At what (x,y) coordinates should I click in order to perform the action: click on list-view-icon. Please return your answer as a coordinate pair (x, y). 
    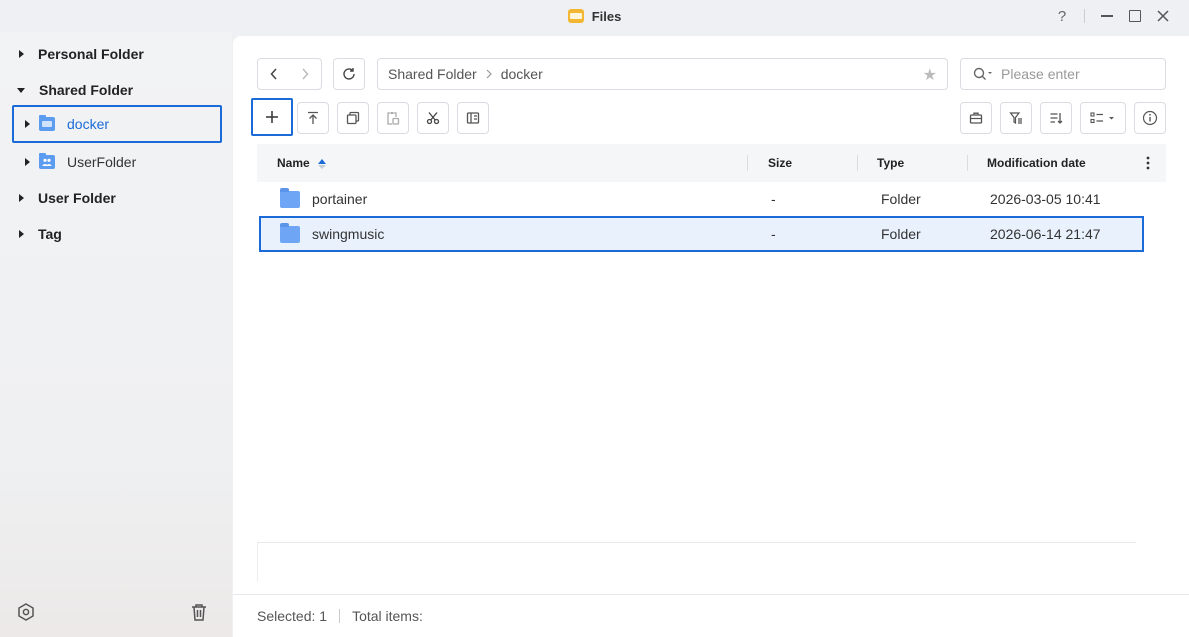
    Looking at the image, I should click on (1102, 118).